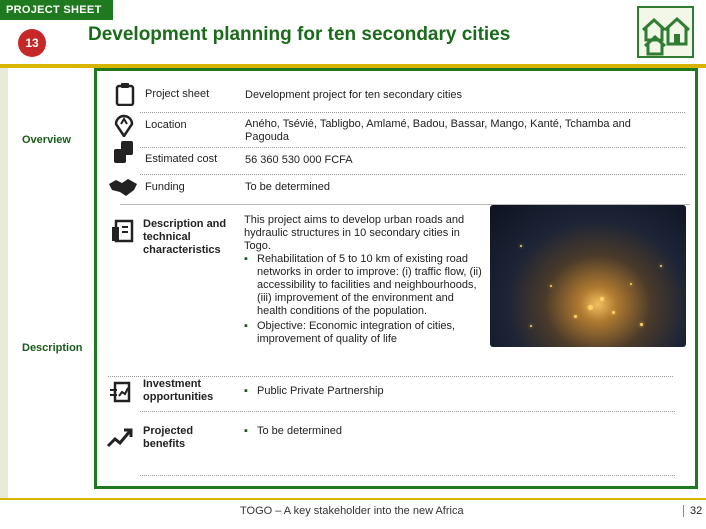  I want to click on left-margin-strip, so click(4, 283).